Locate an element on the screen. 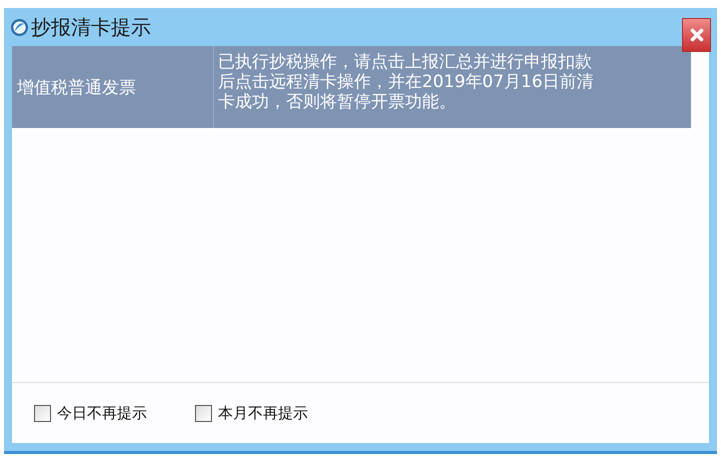 This screenshot has height=462, width=721. table-cell: 增值税普通发票 is located at coordinates (113, 87).